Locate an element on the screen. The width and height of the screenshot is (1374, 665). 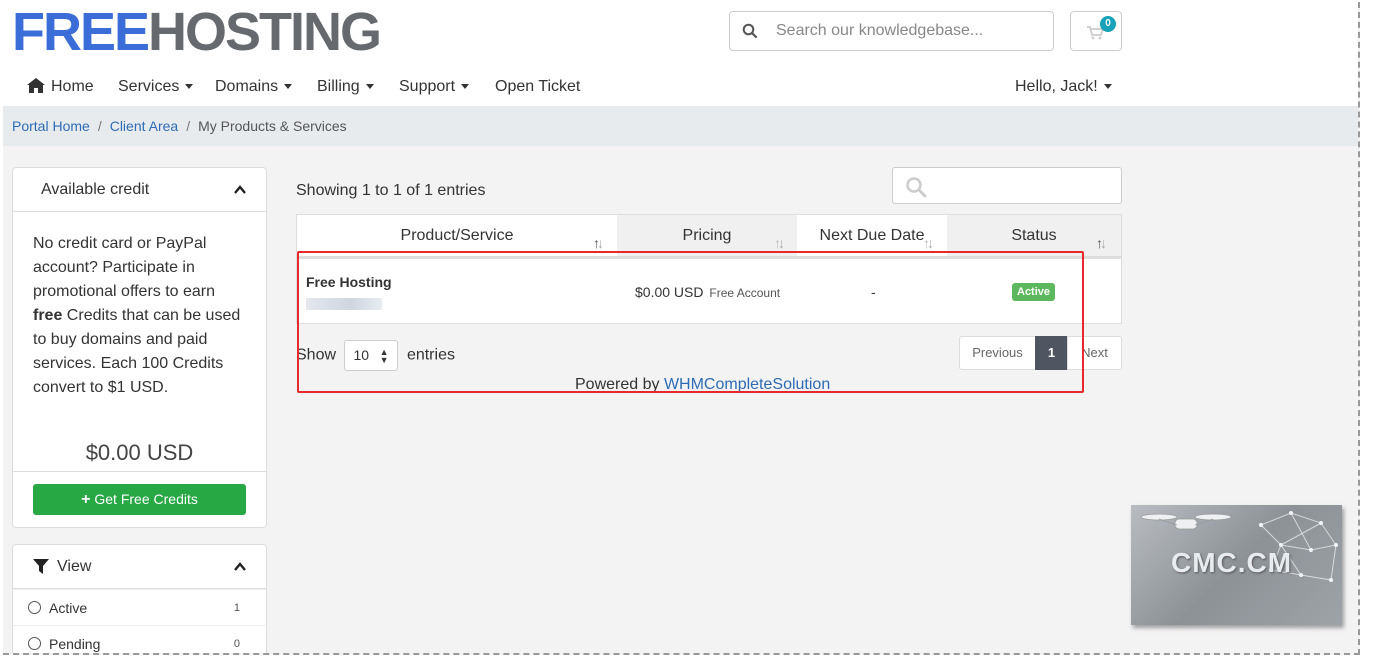
credit-text-bold: free is located at coordinates (48, 315).